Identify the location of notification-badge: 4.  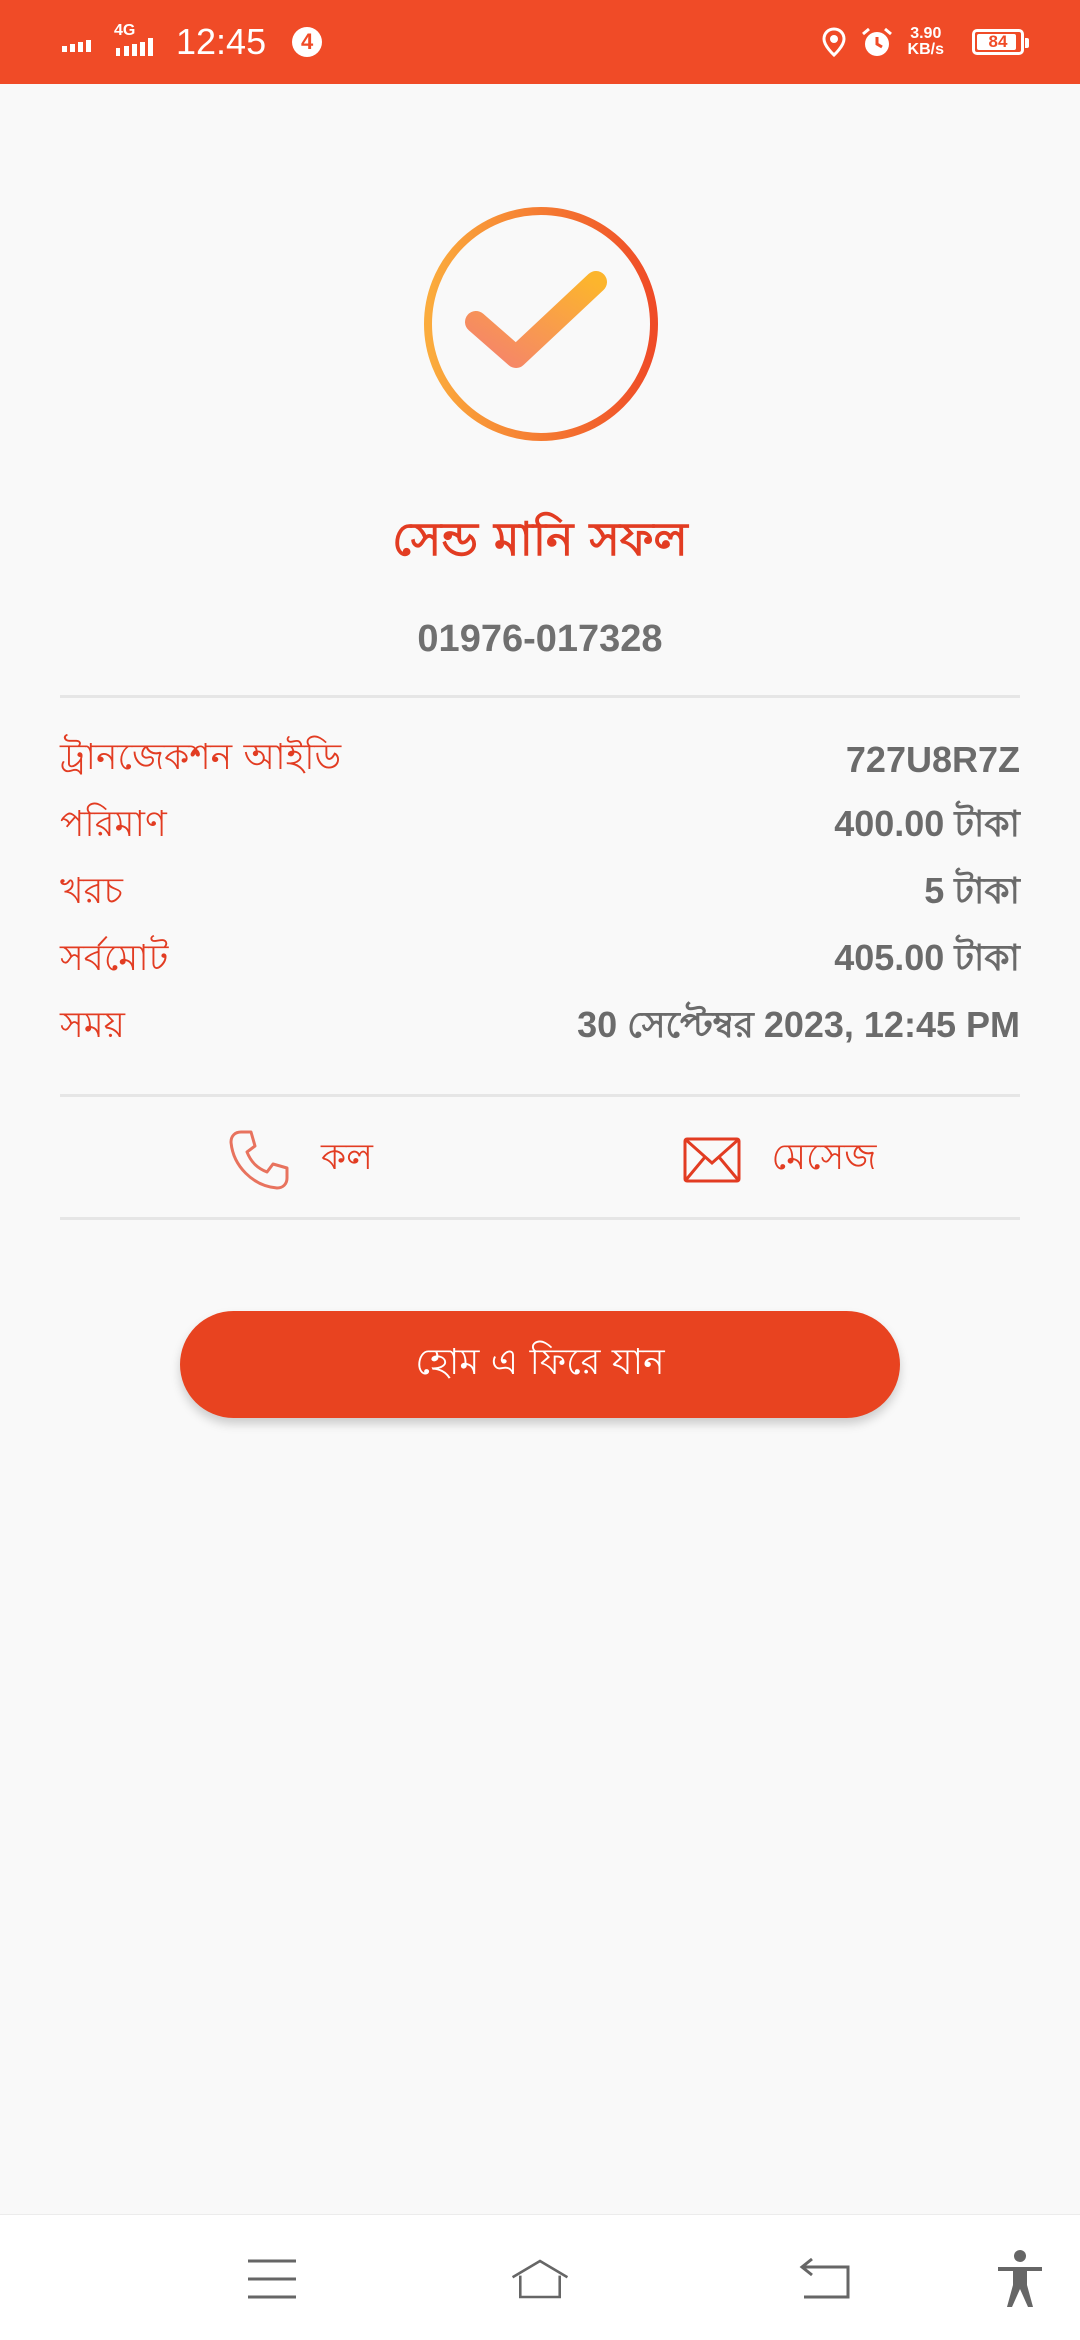
(307, 42).